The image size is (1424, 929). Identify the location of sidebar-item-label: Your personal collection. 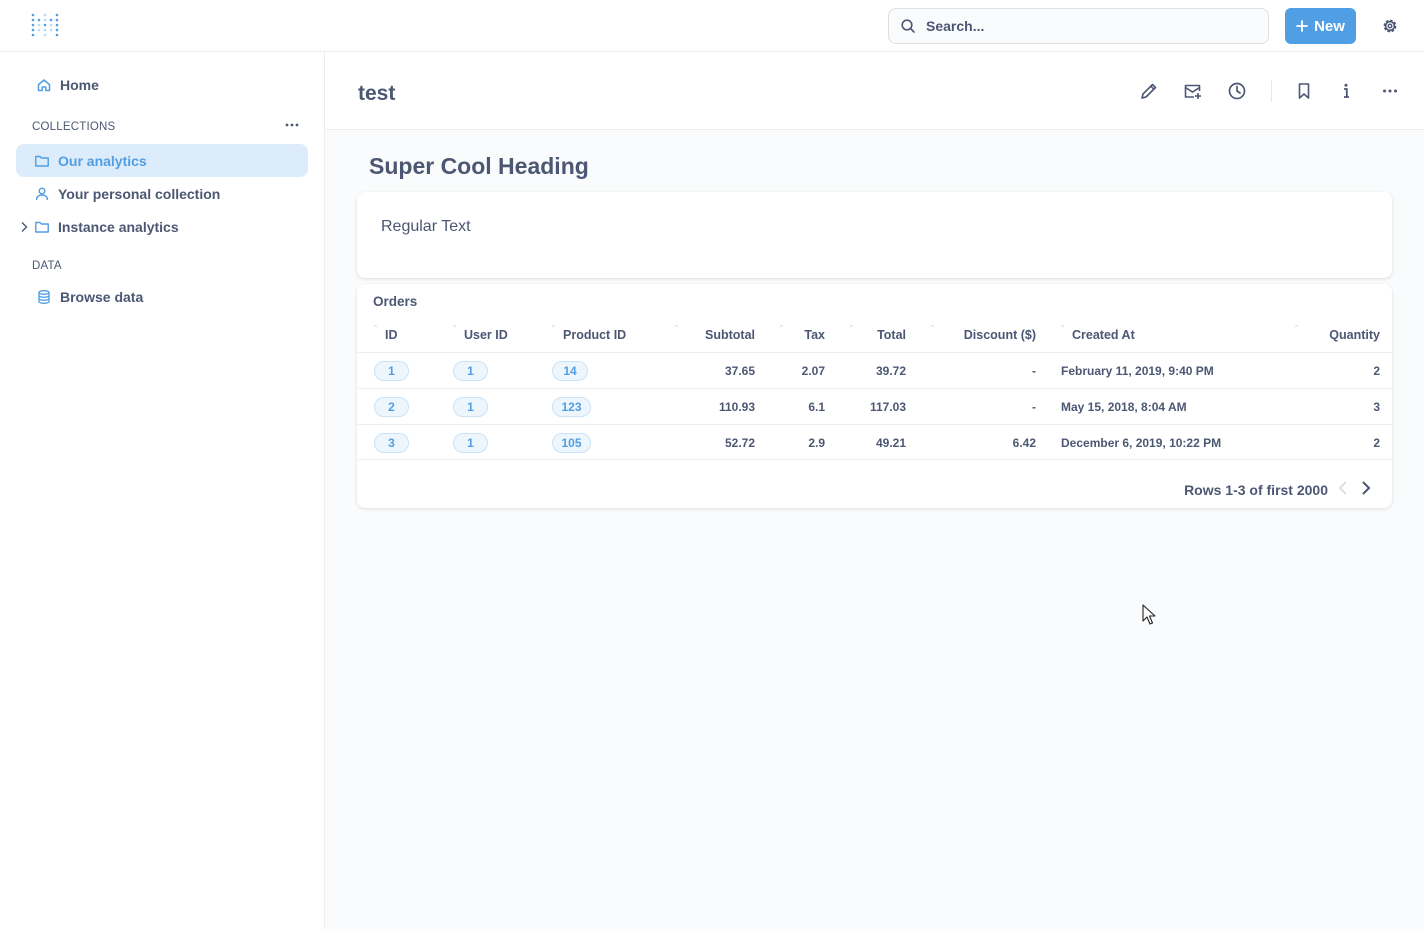
(139, 193).